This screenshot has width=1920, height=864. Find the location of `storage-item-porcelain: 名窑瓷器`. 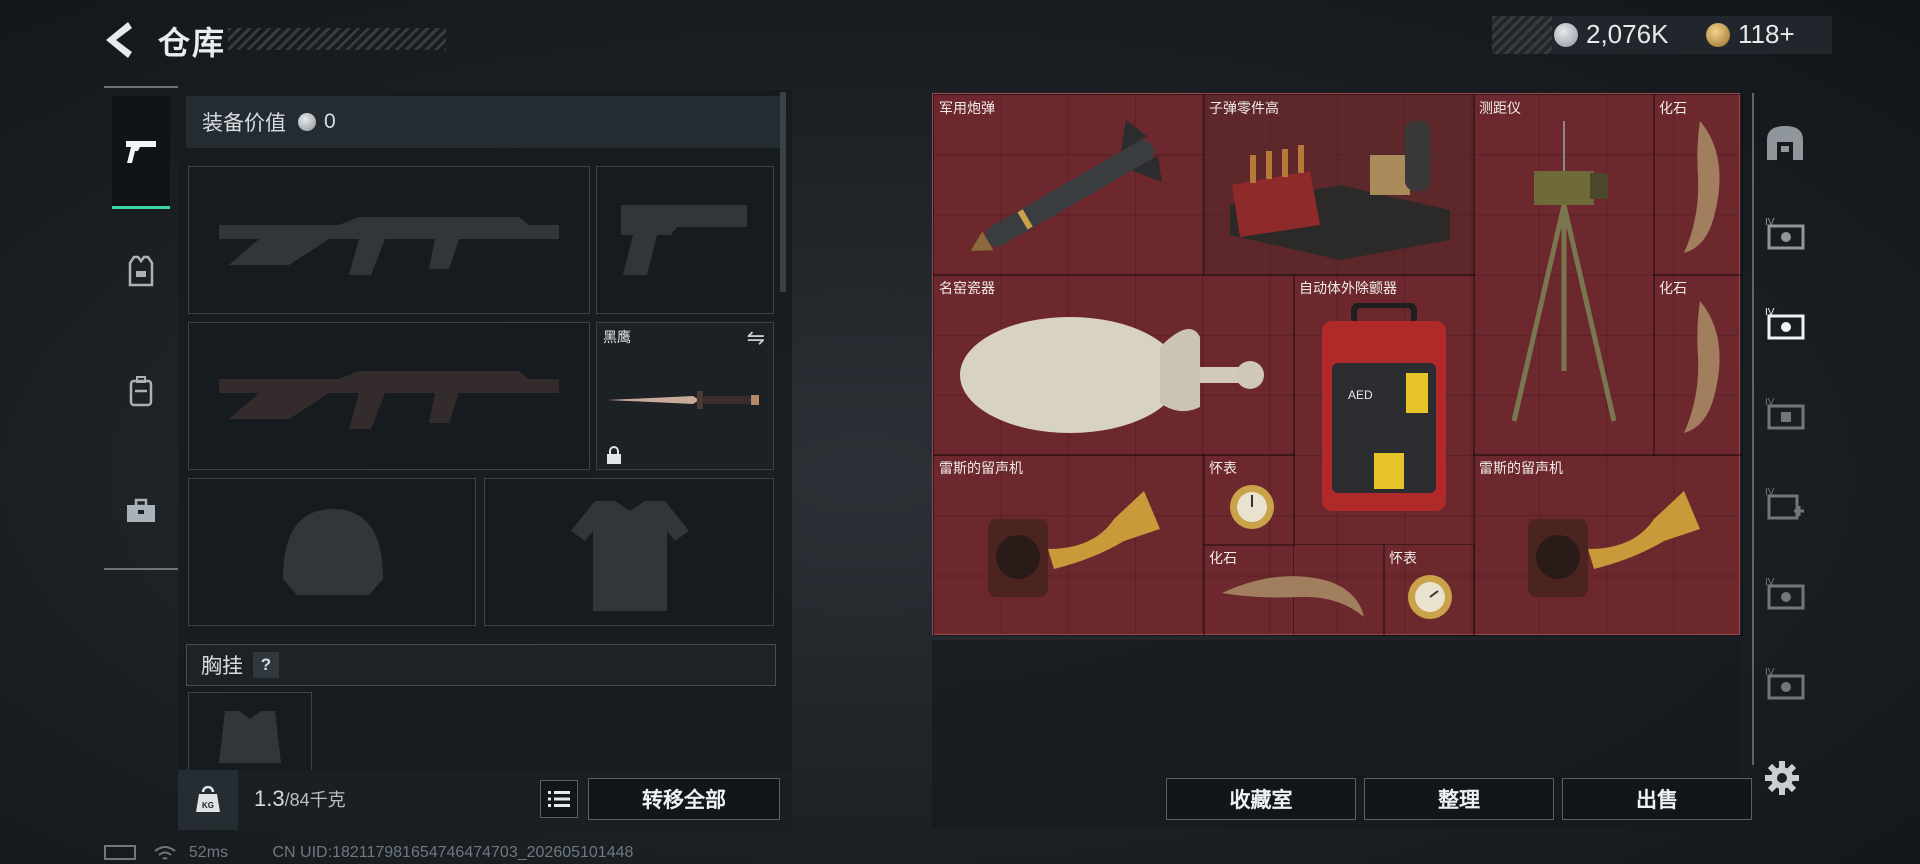

storage-item-porcelain: 名窑瓷器 is located at coordinates (1114, 365).